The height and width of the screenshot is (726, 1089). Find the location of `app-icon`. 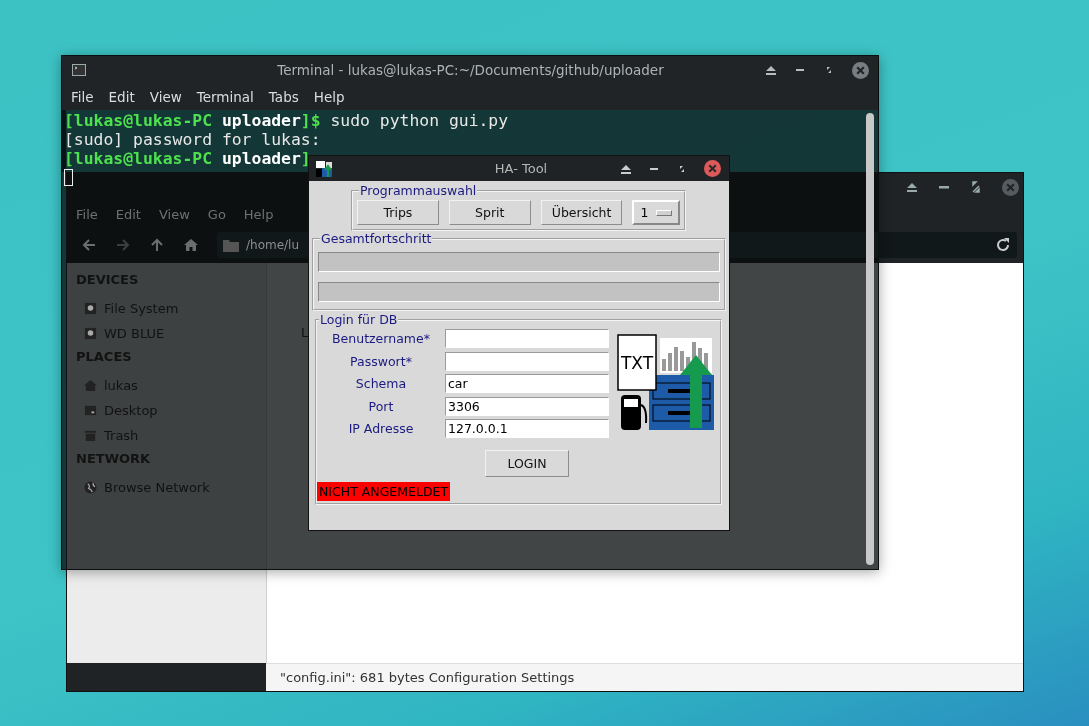

app-icon is located at coordinates (324, 168).